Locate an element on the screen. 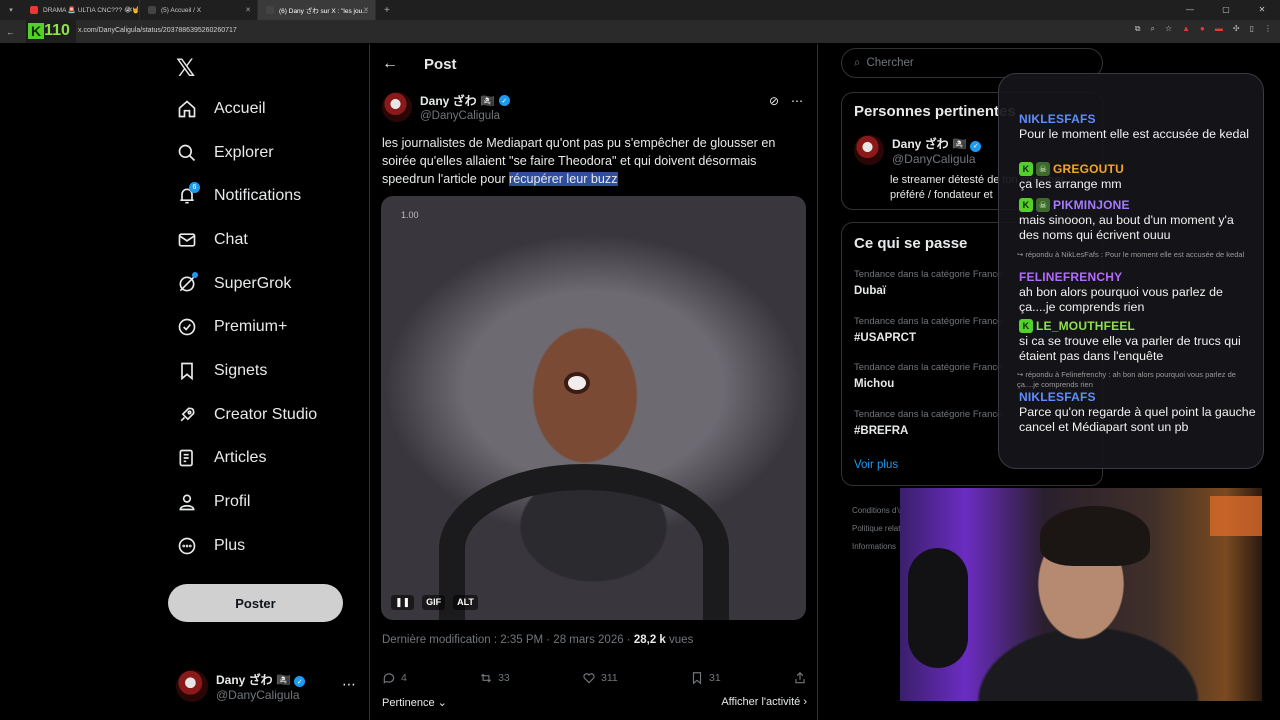  puzzle-icon: ✣ is located at coordinates (1236, 29).